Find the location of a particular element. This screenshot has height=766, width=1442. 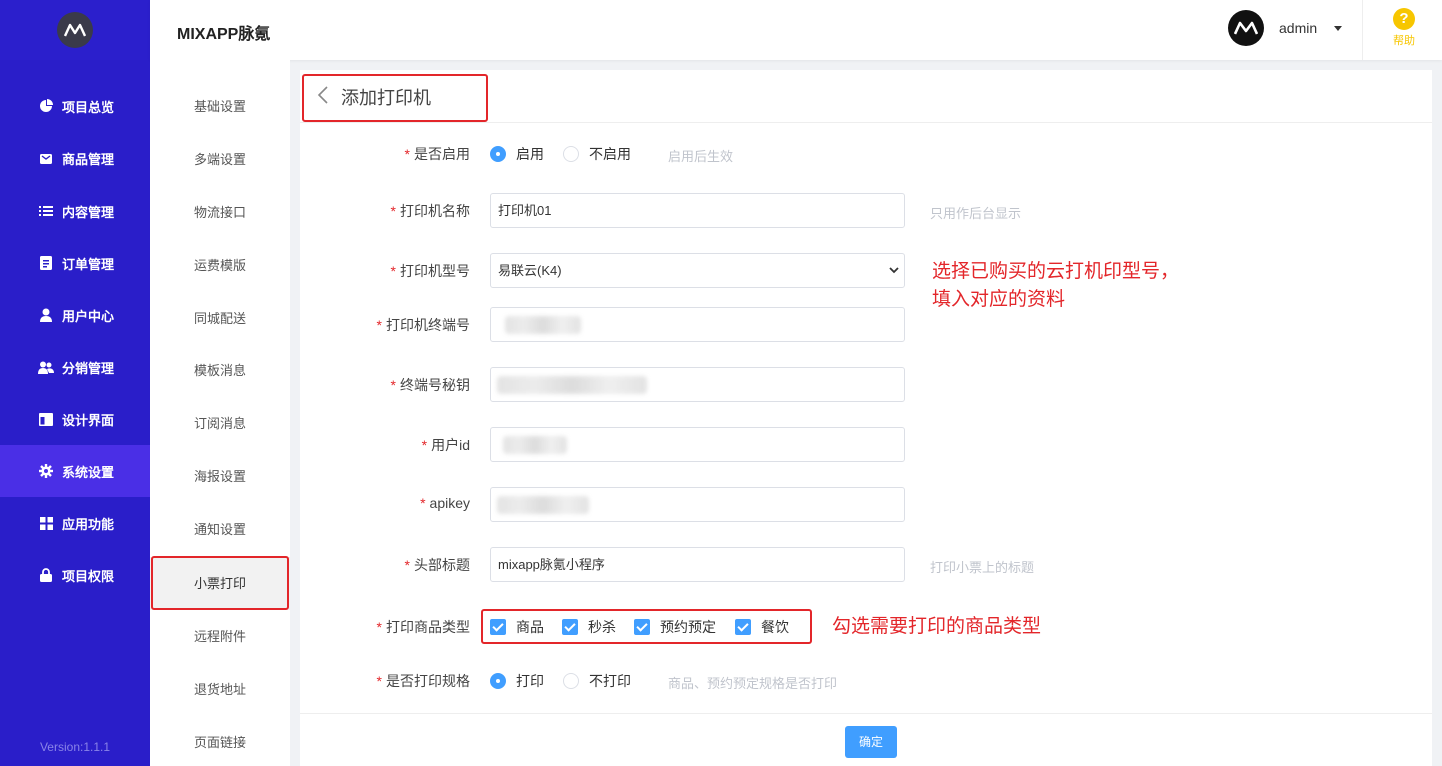

printer-model-select: 易联云(K4) is located at coordinates (697, 270).